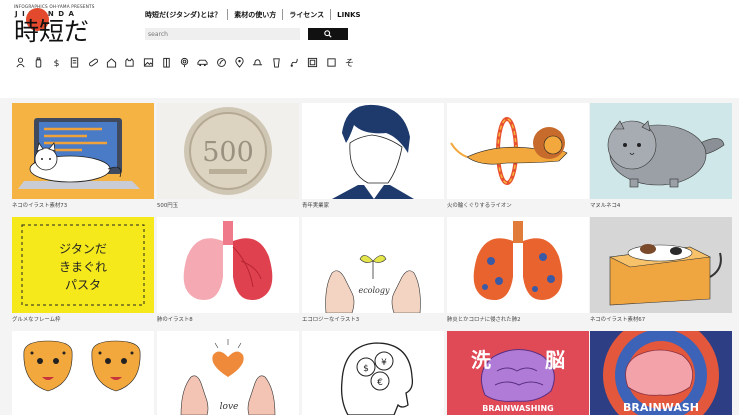  I want to click on illustration-caption: ネコのイラスト素材67, so click(617, 319).